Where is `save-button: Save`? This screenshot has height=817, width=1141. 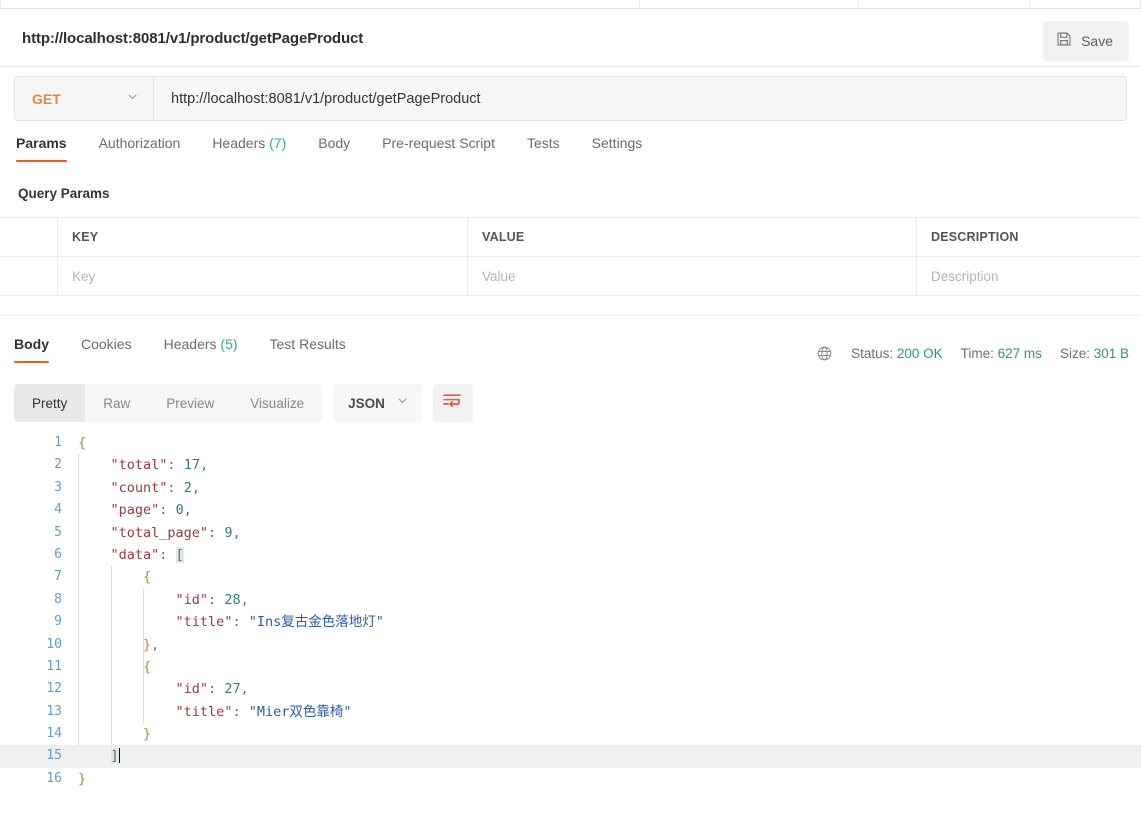
save-button: Save is located at coordinates (1086, 41).